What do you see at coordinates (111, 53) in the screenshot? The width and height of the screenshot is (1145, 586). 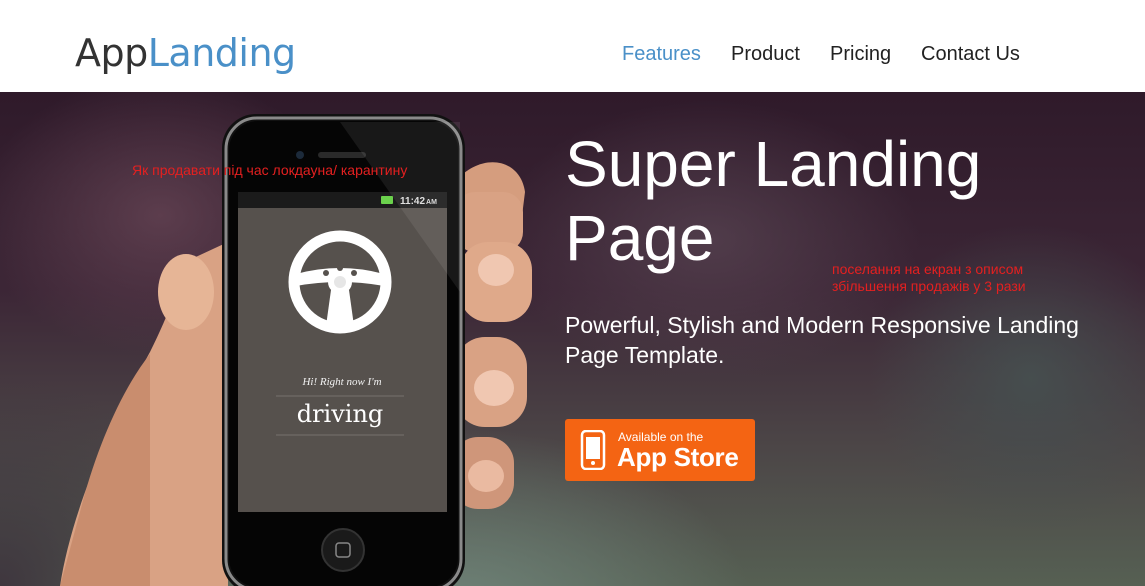 I see `logo-part-app: App` at bounding box center [111, 53].